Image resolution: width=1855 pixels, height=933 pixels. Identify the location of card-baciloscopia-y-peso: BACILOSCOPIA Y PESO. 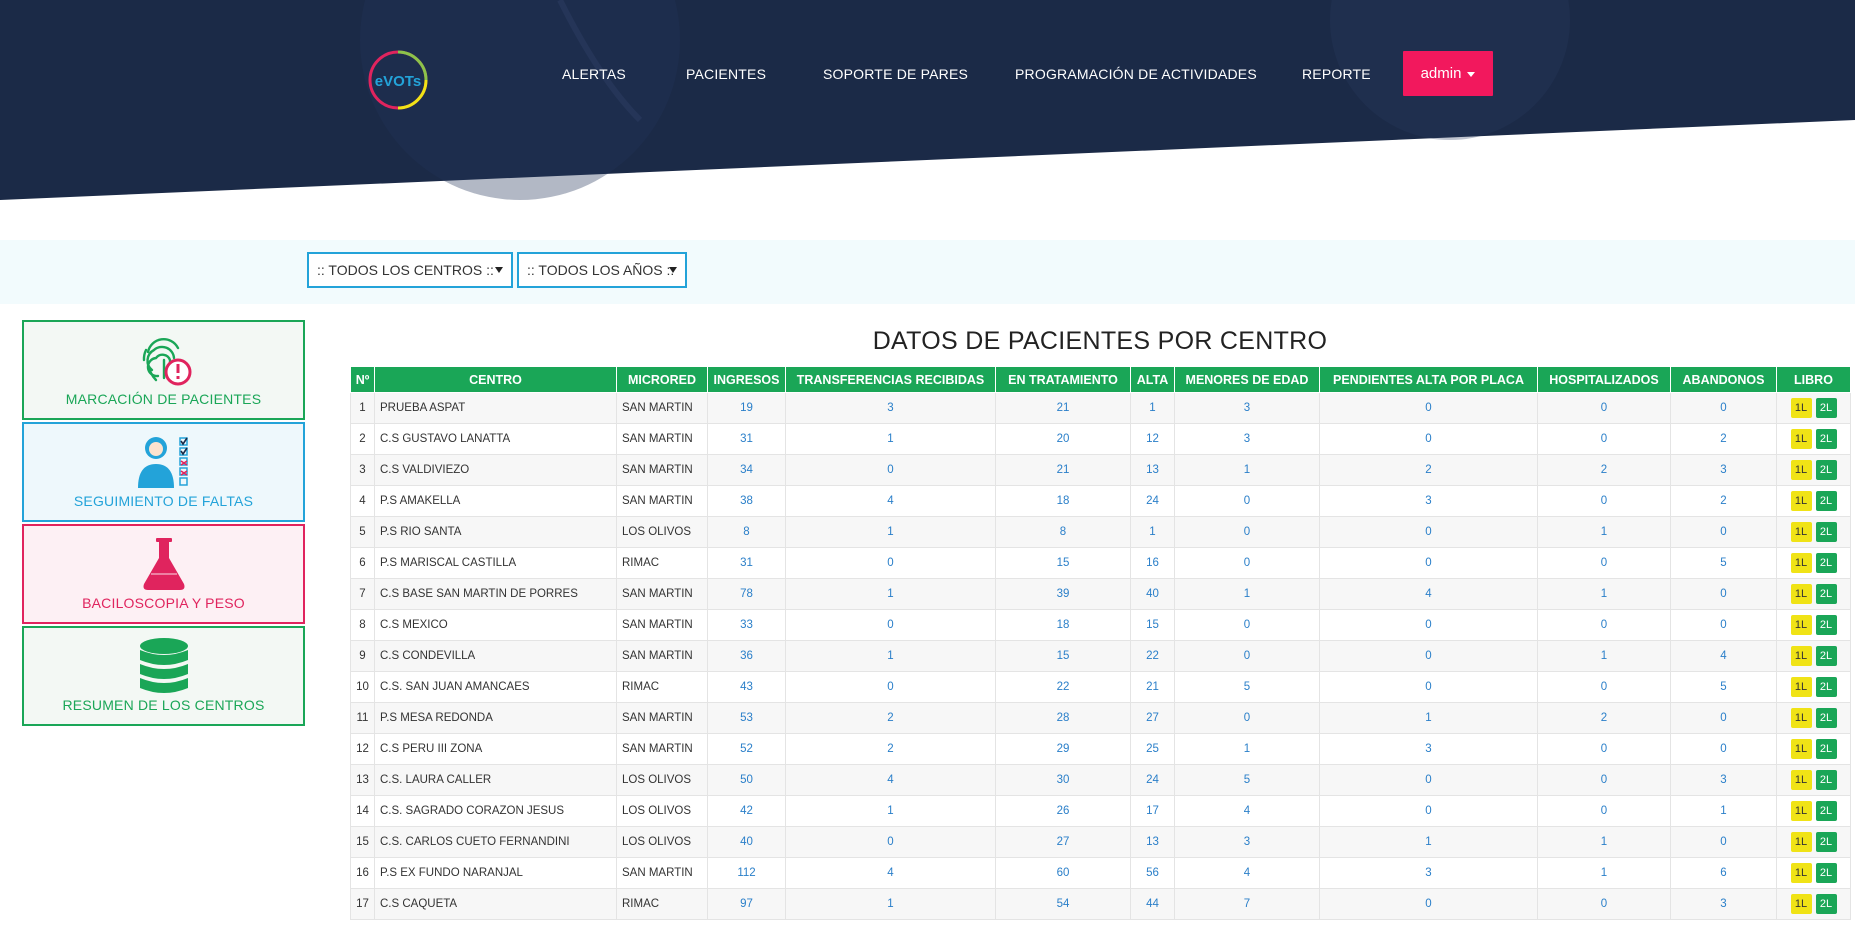
(163, 574).